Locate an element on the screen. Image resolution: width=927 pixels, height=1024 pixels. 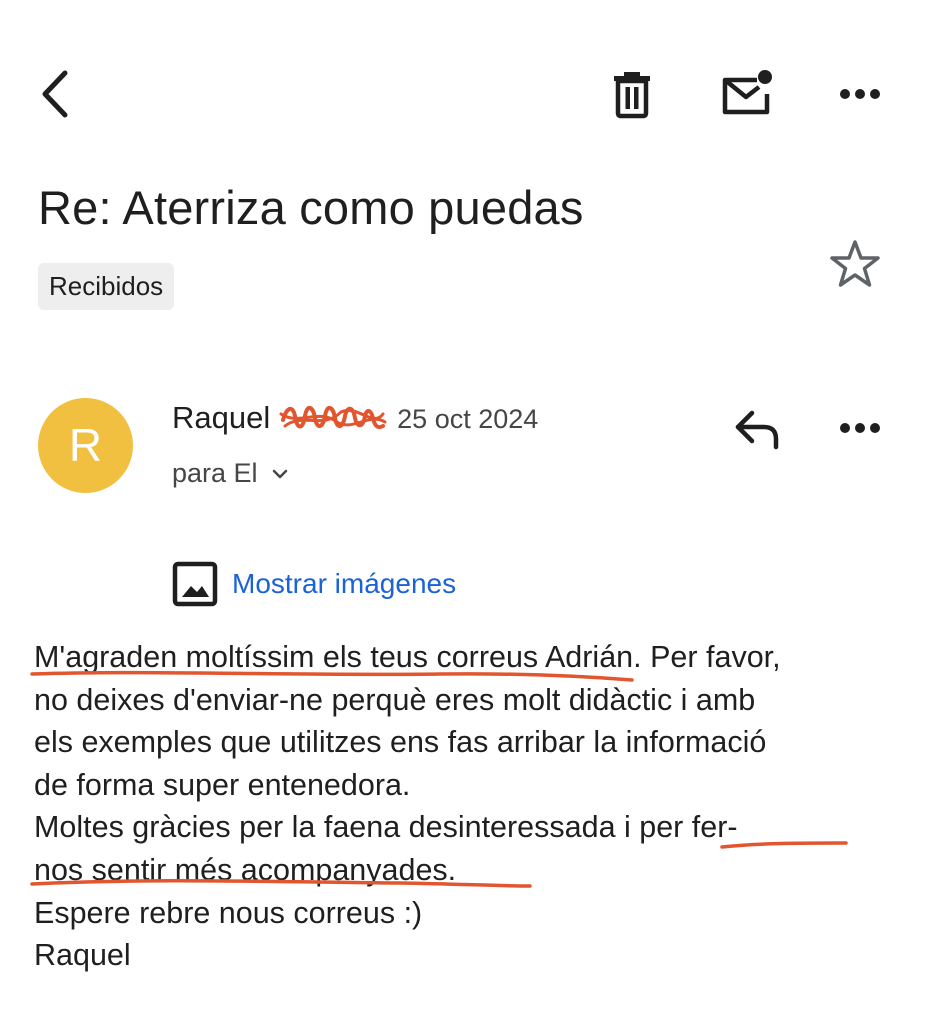
chevron-left-icon is located at coordinates (55, 94).